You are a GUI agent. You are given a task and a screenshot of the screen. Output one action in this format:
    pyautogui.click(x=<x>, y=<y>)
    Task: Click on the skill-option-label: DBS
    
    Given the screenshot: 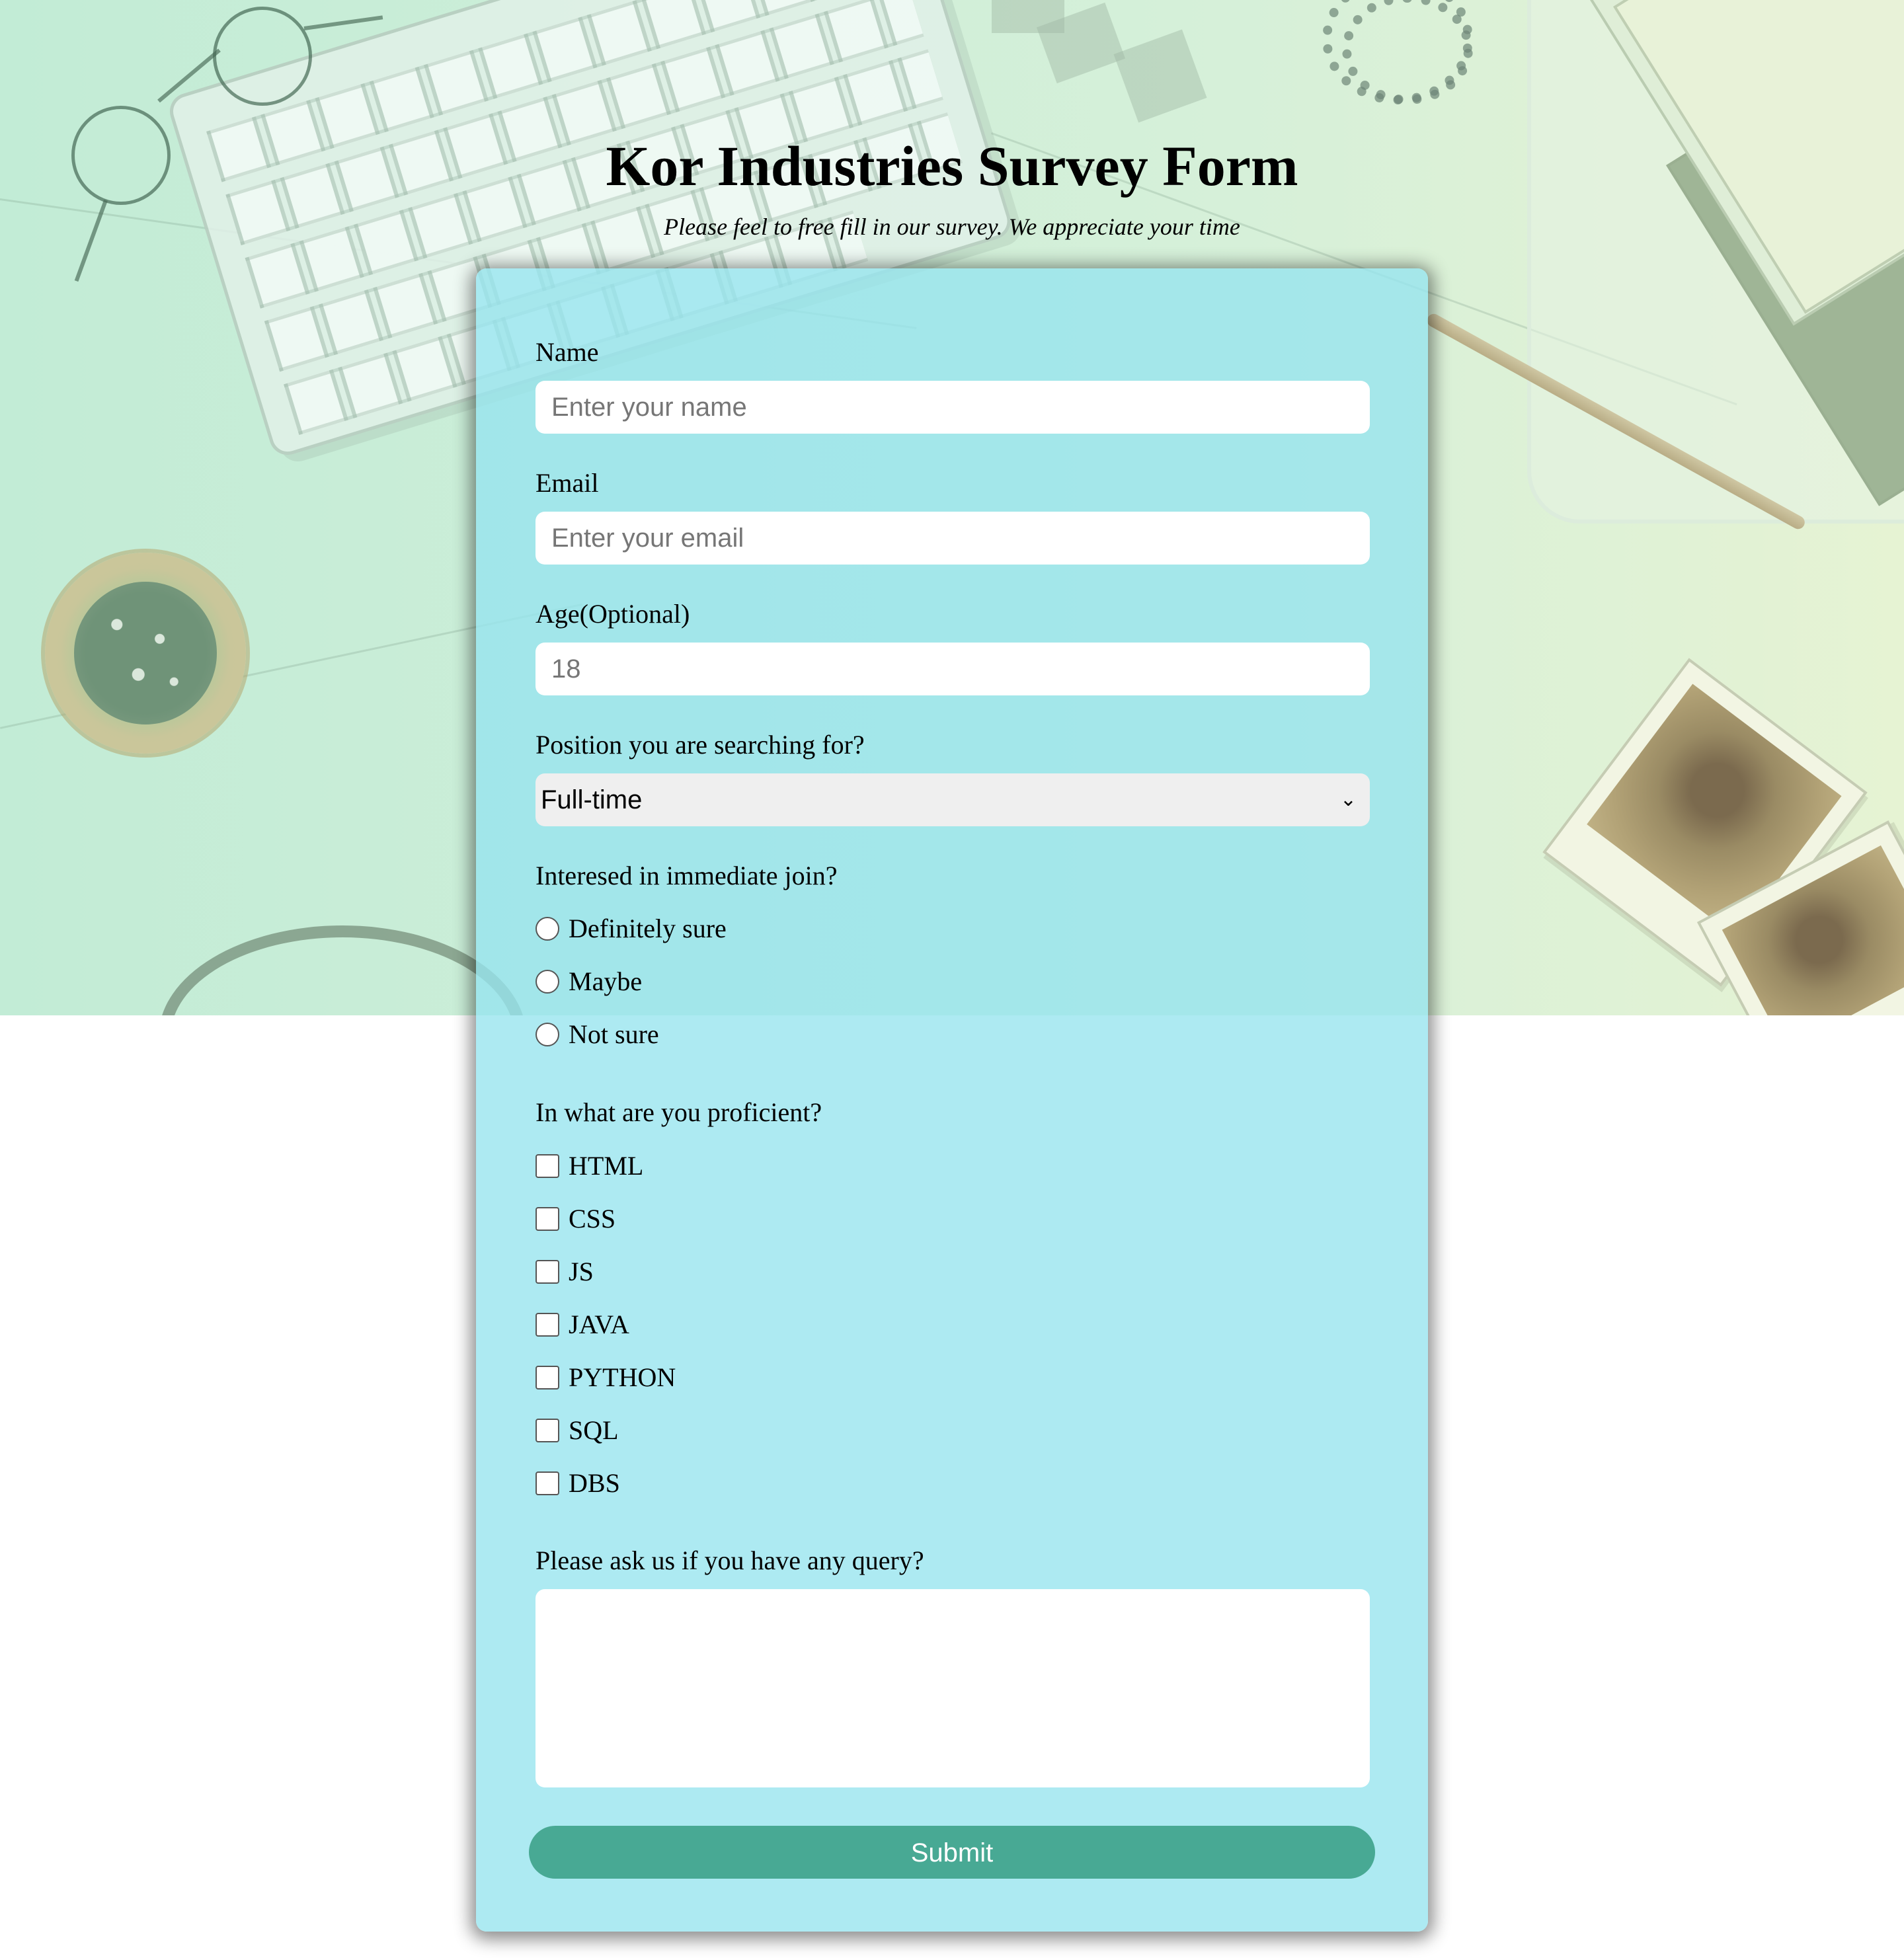 What is the action you would take?
    pyautogui.click(x=594, y=1483)
    